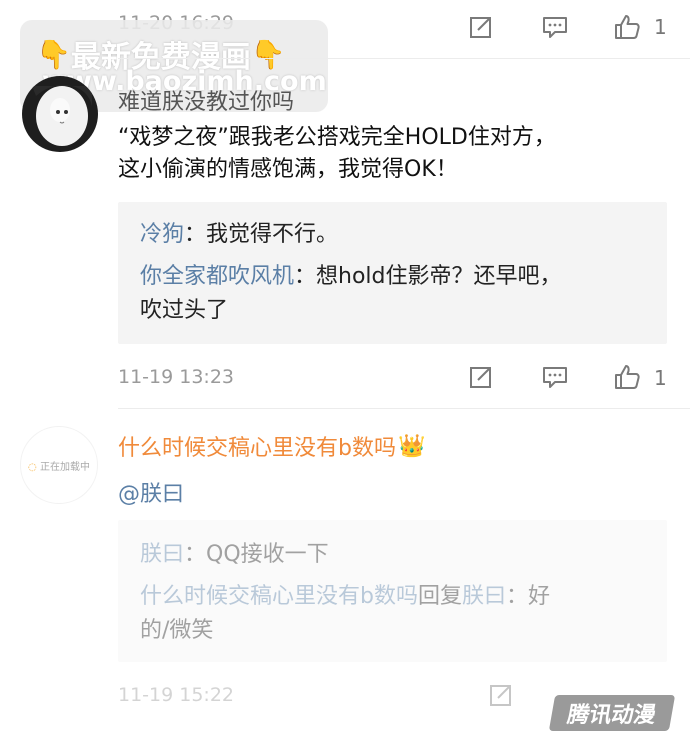  What do you see at coordinates (151, 492) in the screenshot?
I see `mention-link: @朕曰` at bounding box center [151, 492].